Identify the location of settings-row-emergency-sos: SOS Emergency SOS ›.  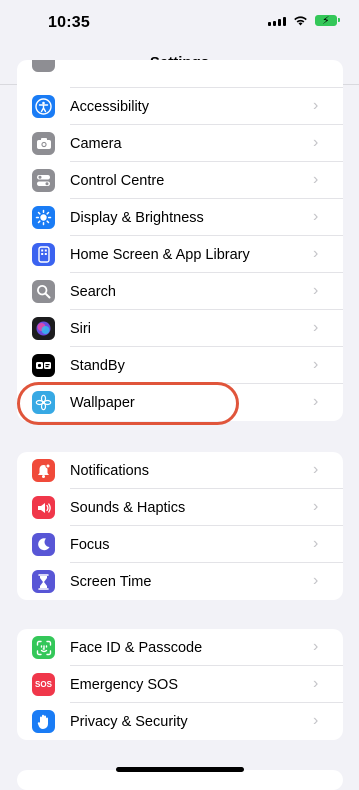
(180, 684).